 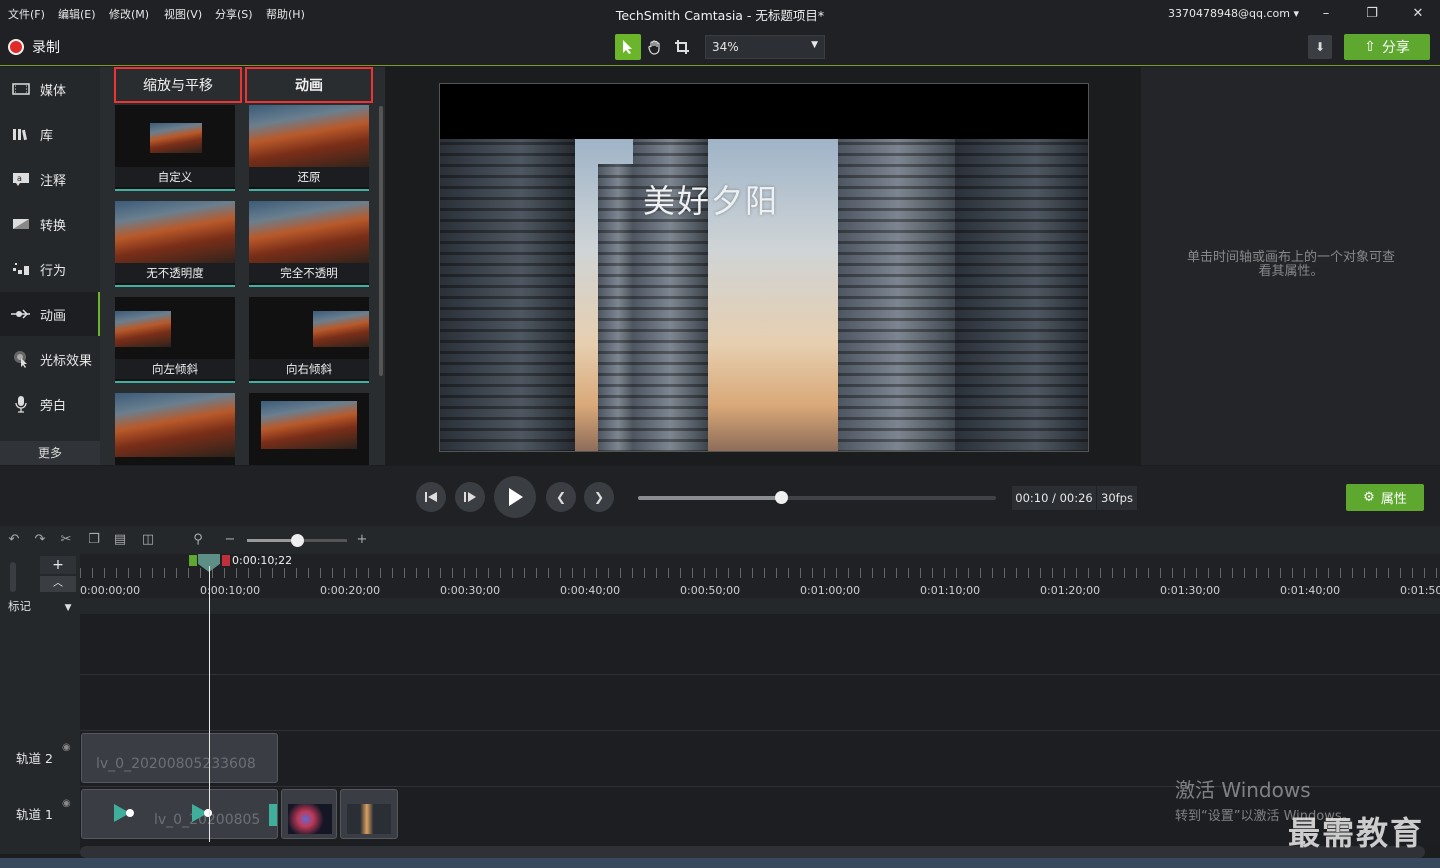 What do you see at coordinates (309, 814) in the screenshot?
I see `track-1-clip-night` at bounding box center [309, 814].